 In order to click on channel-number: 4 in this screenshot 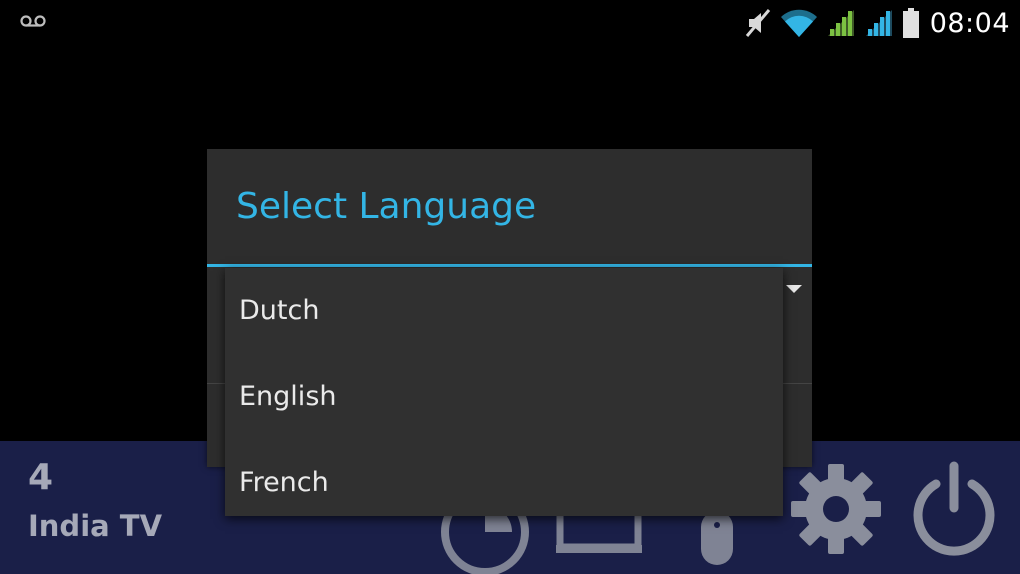, I will do `click(41, 477)`.